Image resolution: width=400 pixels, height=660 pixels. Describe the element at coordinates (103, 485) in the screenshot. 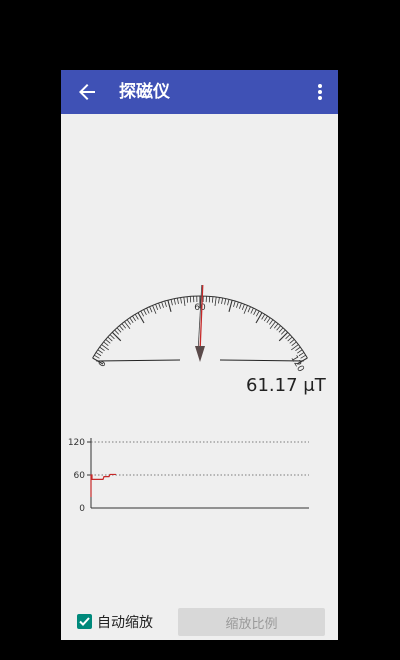

I see `chart-series-line` at that location.